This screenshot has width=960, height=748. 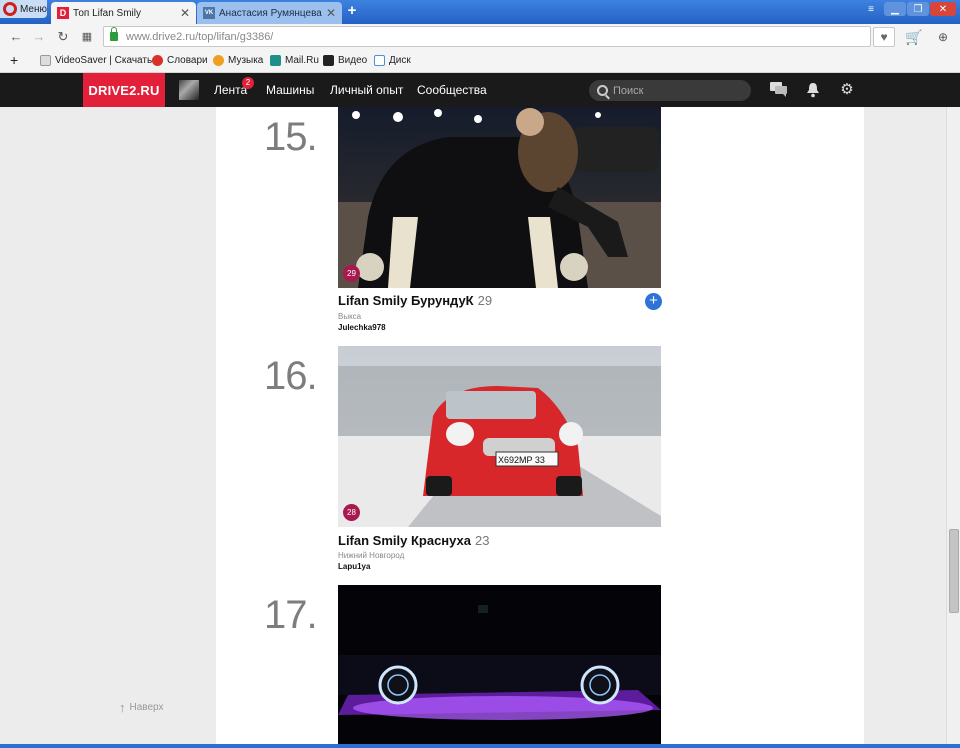 What do you see at coordinates (362, 327) in the screenshot?
I see `car-owner-link: Julechka978` at bounding box center [362, 327].